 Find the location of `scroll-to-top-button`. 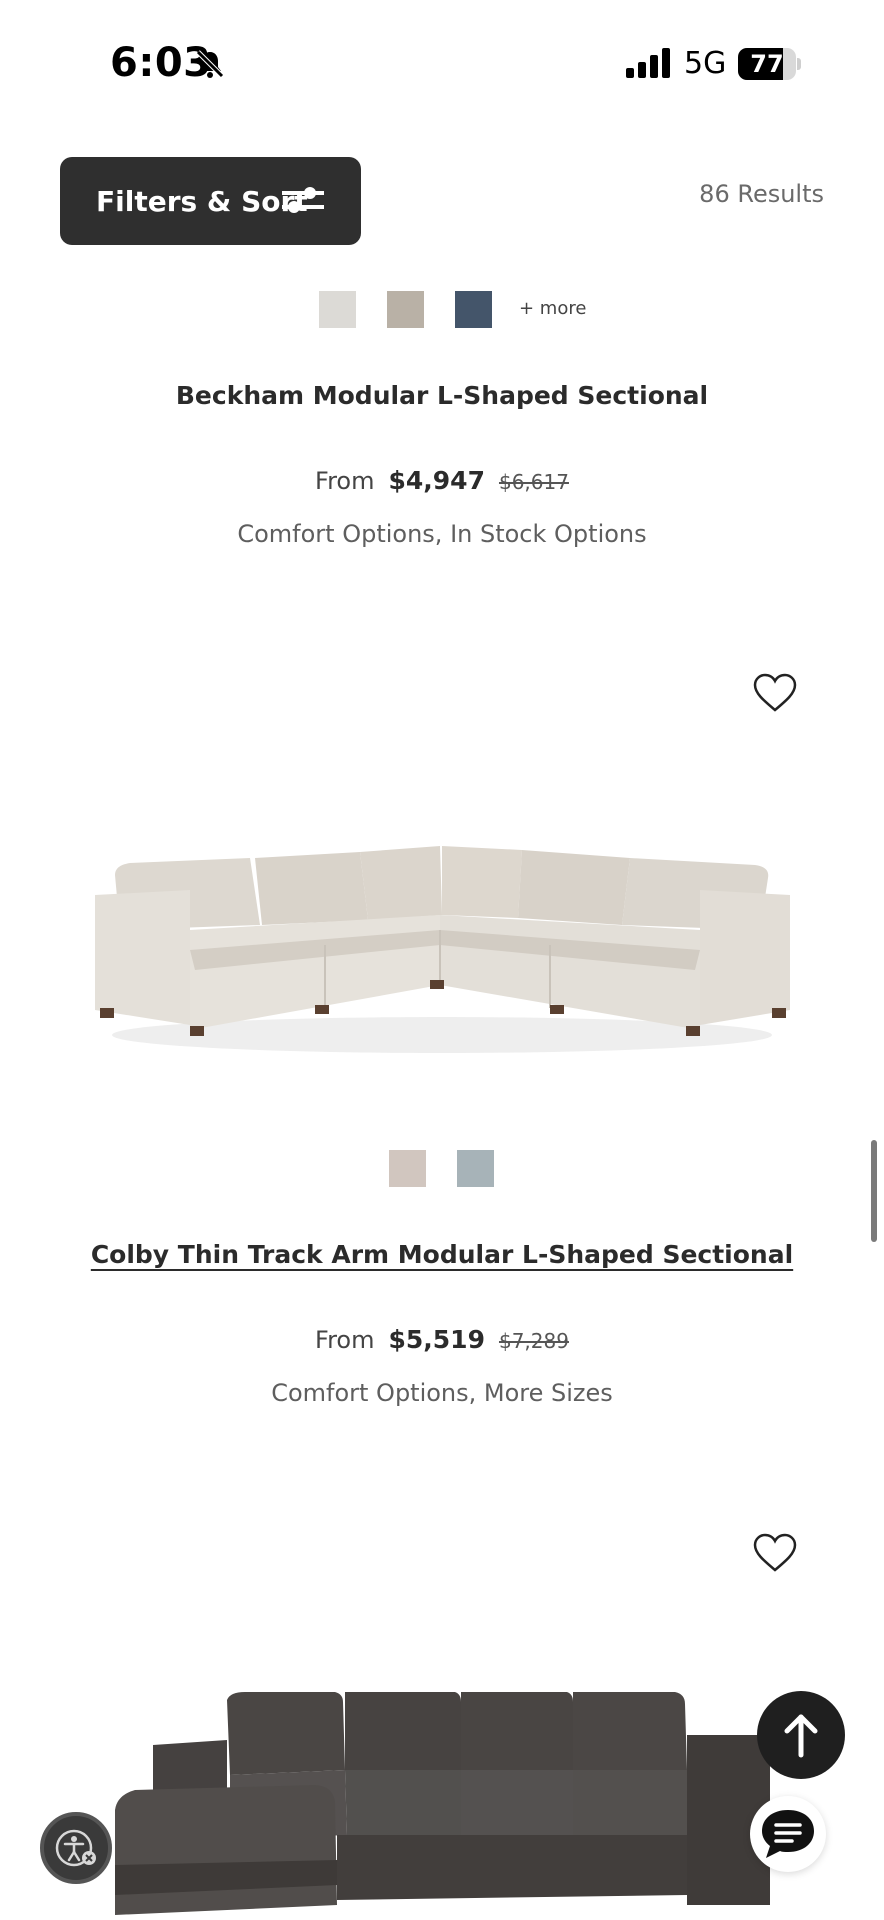

scroll-to-top-button is located at coordinates (801, 1735).